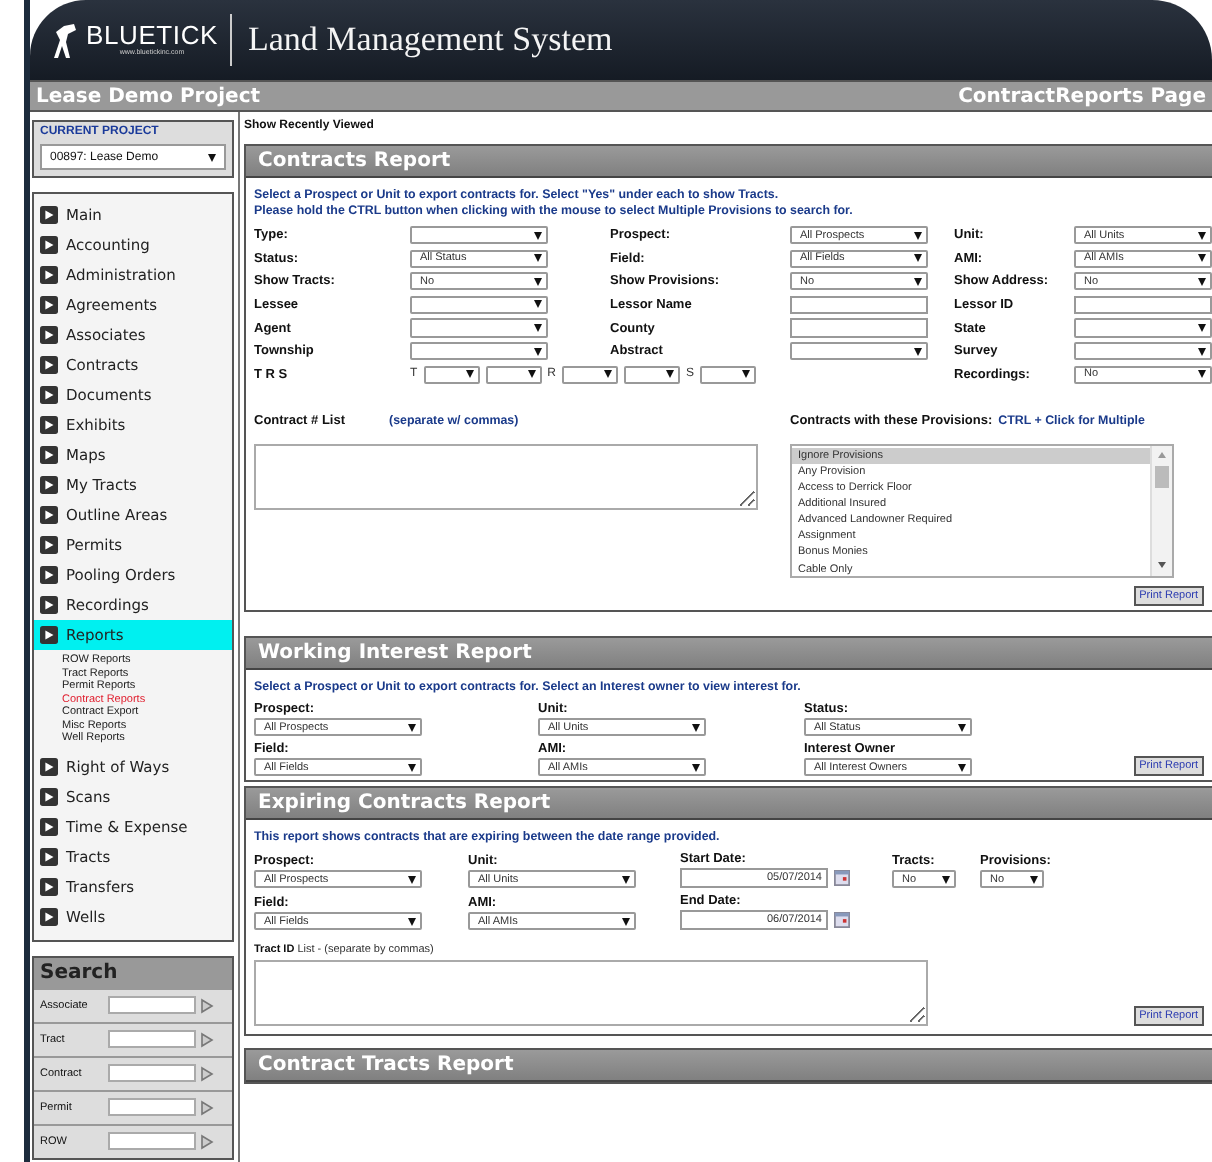 The height and width of the screenshot is (1162, 1212). What do you see at coordinates (1161, 510) in the screenshot?
I see `scrollbar` at bounding box center [1161, 510].